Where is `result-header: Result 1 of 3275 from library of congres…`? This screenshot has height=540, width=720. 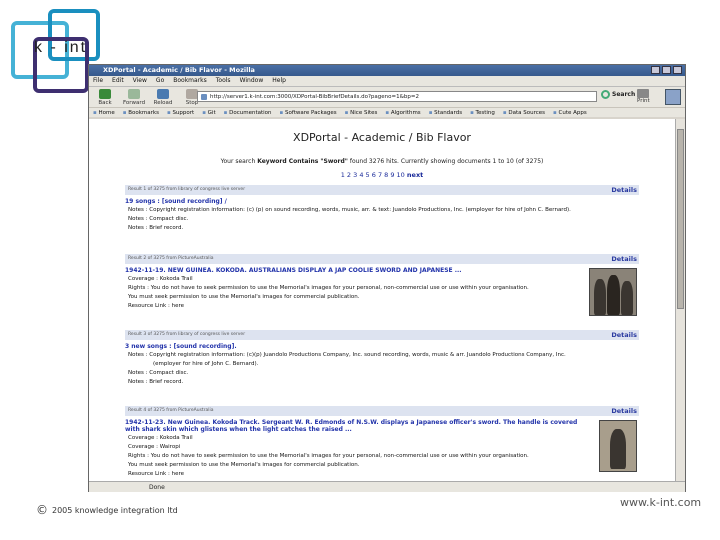
result-header: Result 1 of 3275 from library of congres… is located at coordinates (382, 190).